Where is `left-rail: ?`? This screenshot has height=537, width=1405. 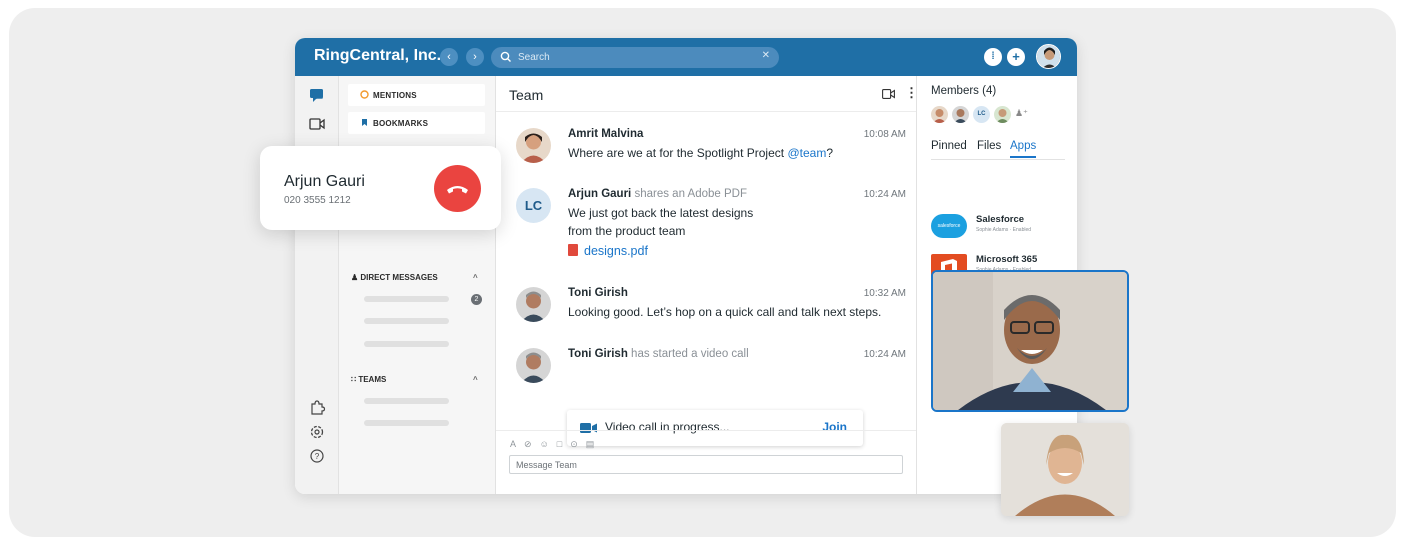
left-rail: ? is located at coordinates (317, 285).